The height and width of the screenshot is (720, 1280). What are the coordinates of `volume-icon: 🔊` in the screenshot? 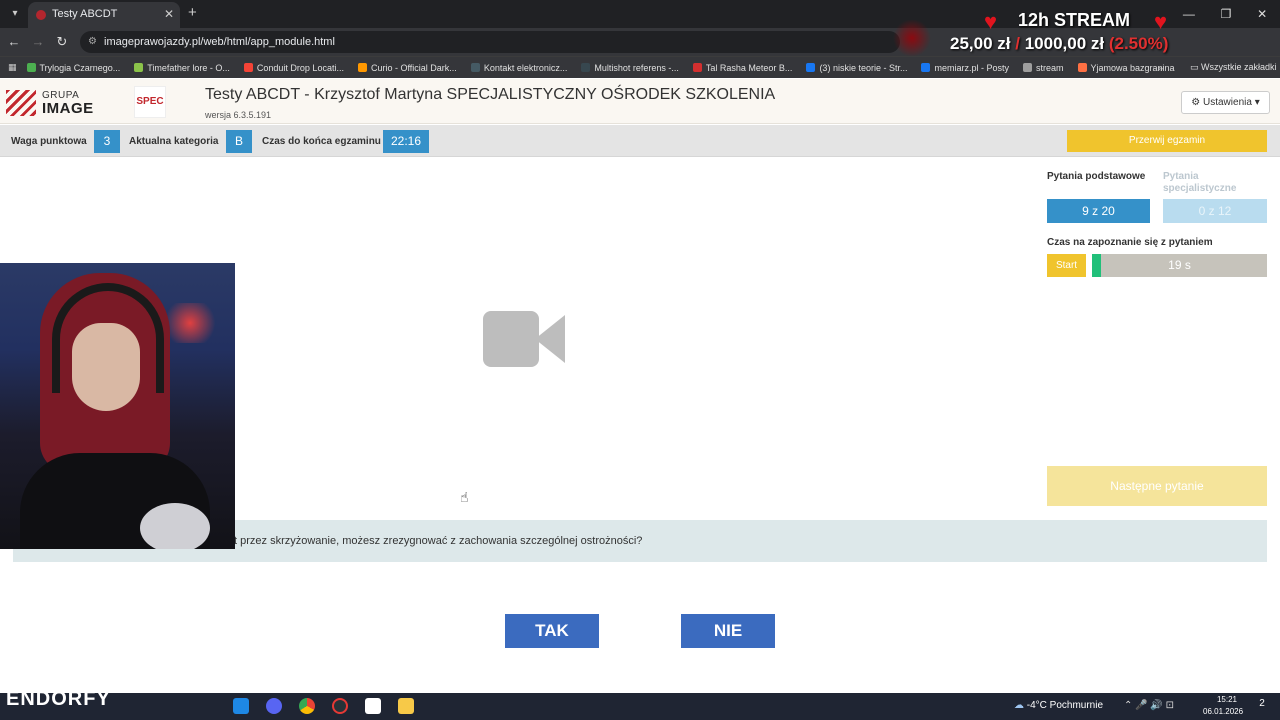 It's located at (1156, 705).